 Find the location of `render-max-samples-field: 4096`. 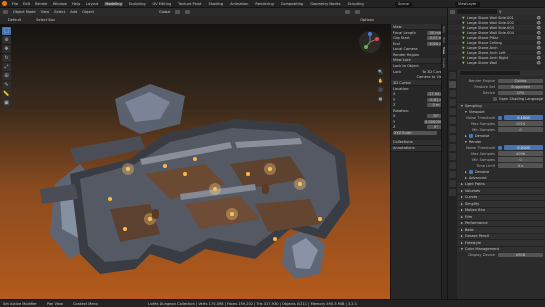

render-max-samples-field: 4096 is located at coordinates (520, 153).